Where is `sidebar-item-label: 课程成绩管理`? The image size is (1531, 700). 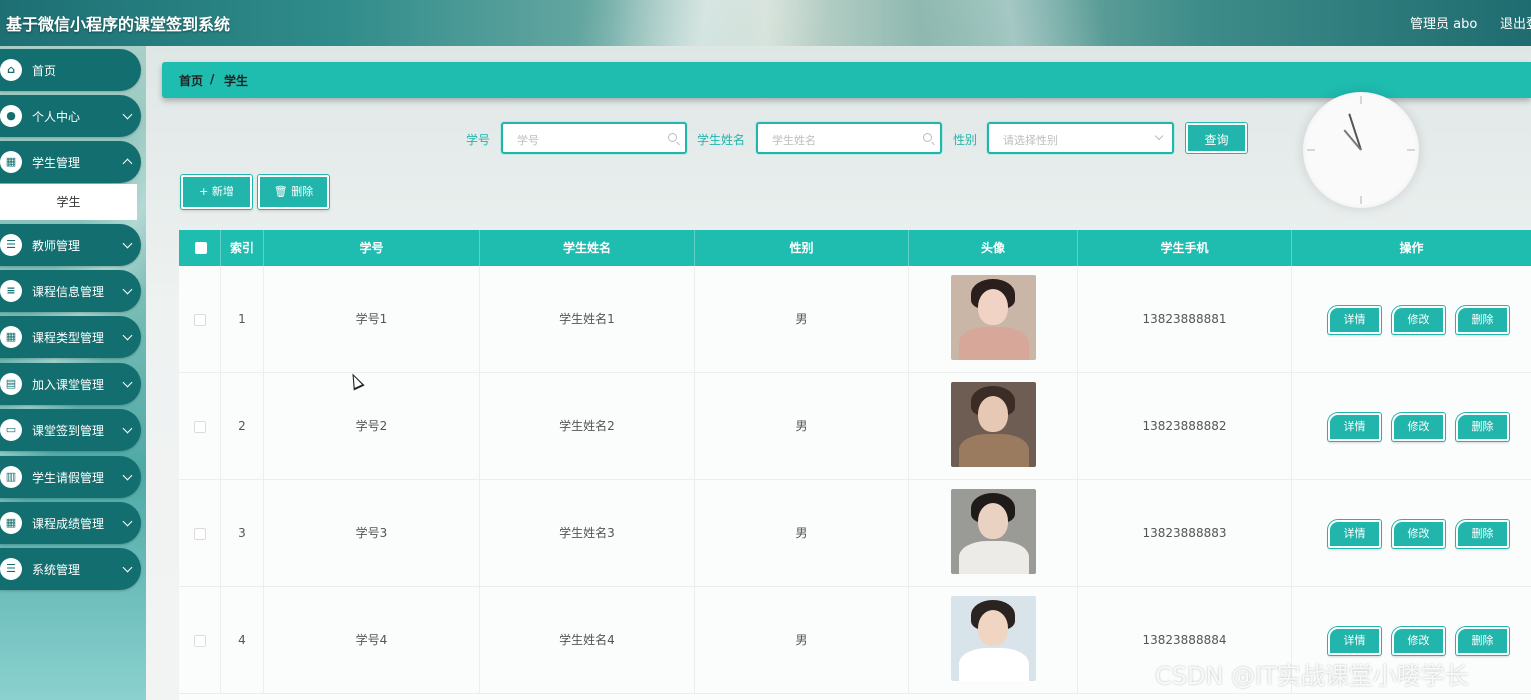 sidebar-item-label: 课程成绩管理 is located at coordinates (68, 524).